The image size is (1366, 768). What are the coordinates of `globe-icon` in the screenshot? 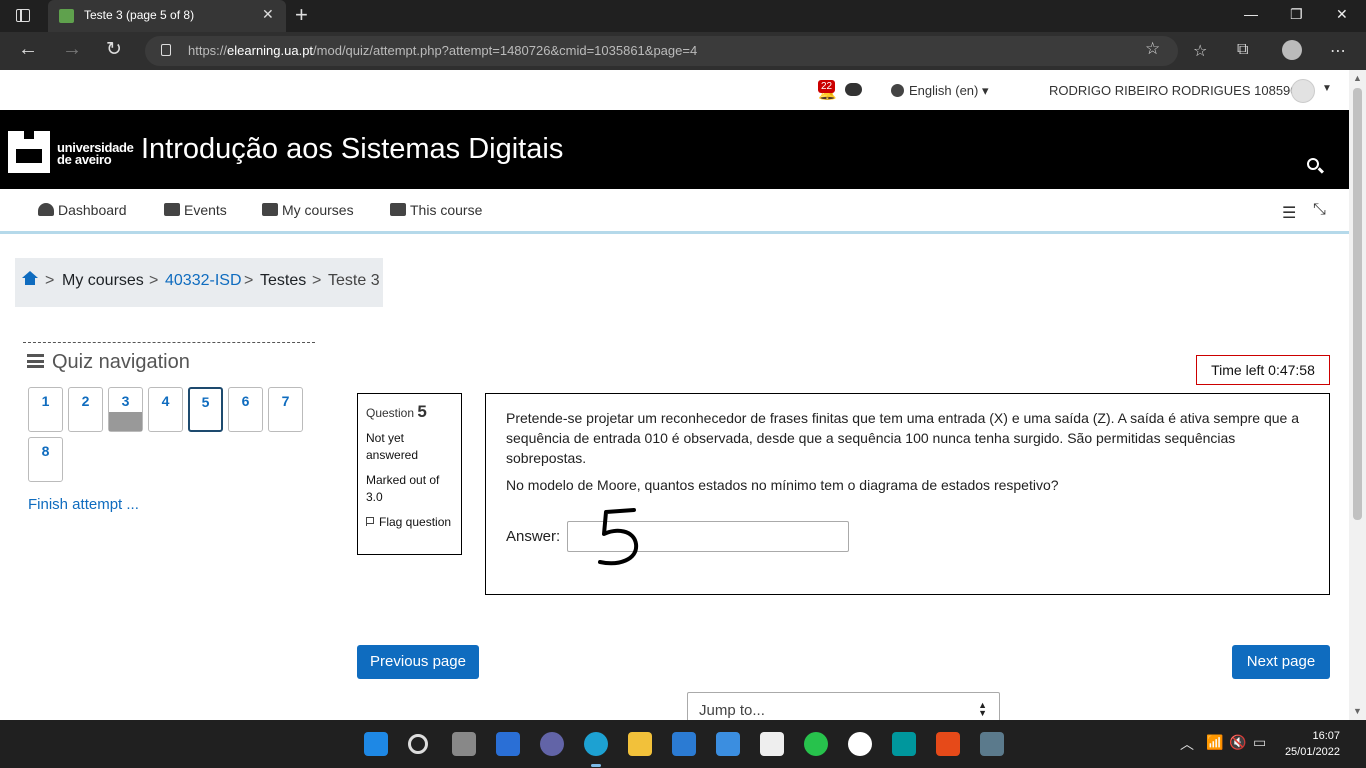 It's located at (897, 90).